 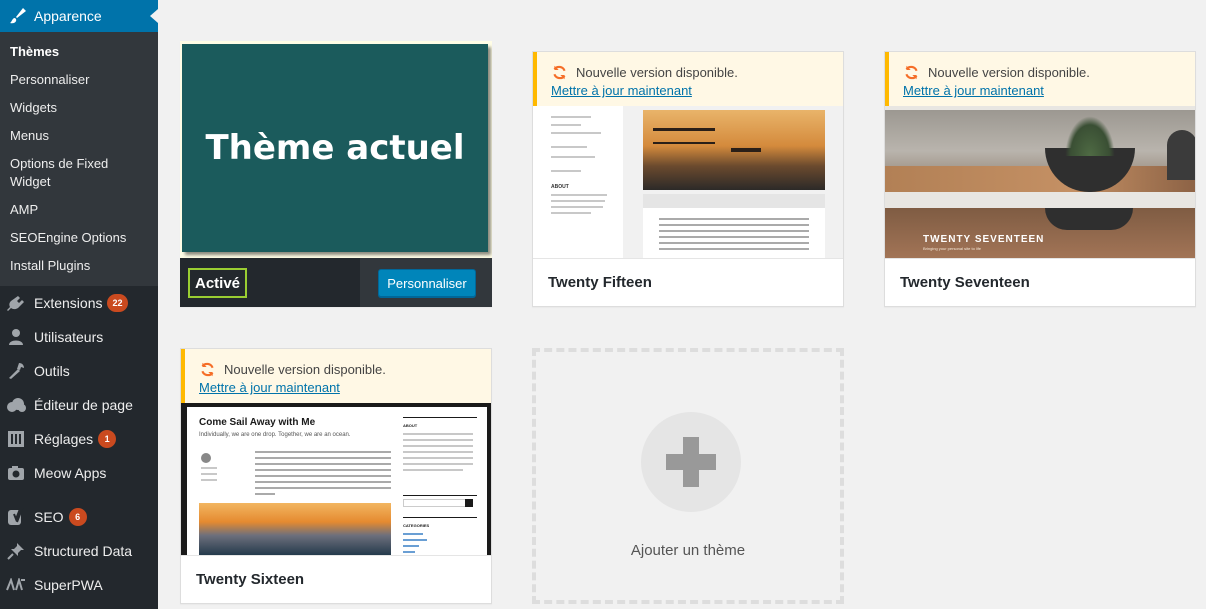 I want to click on menu-page-editor-label: Éditeur de page, so click(x=83, y=405).